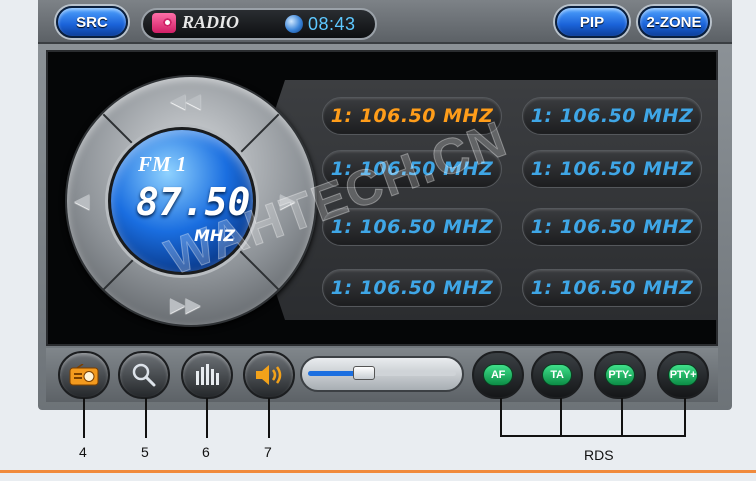 The height and width of the screenshot is (481, 756). What do you see at coordinates (81, 200) in the screenshot?
I see `seek-back-icon: ◀` at bounding box center [81, 200].